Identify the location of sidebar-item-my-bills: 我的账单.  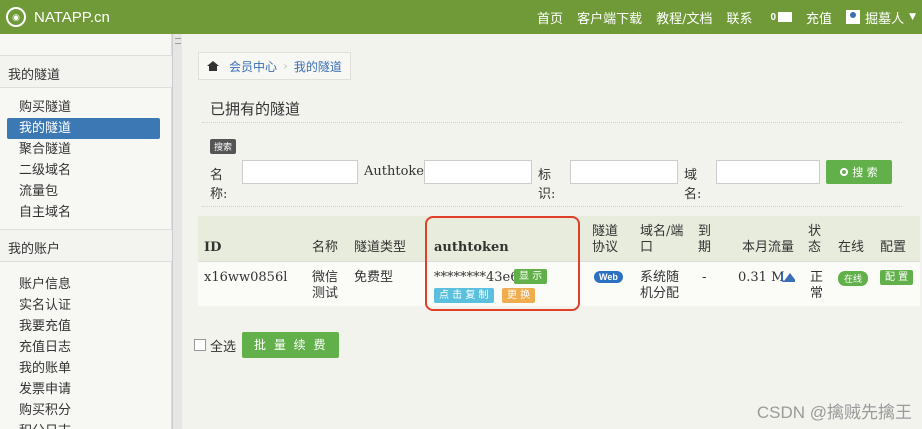
(86, 368).